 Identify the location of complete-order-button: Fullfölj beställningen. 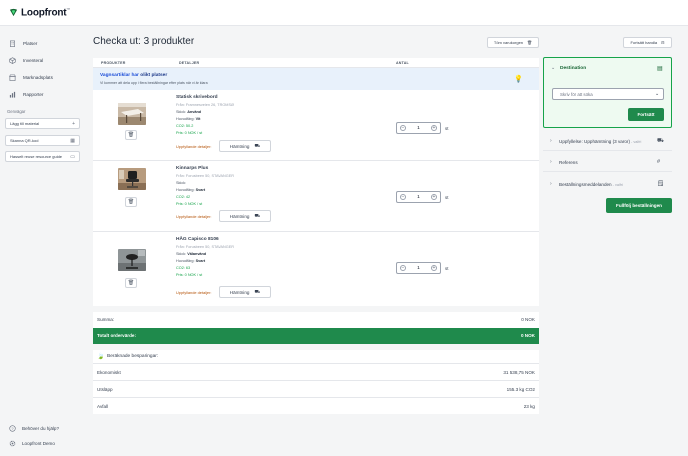
(639, 205).